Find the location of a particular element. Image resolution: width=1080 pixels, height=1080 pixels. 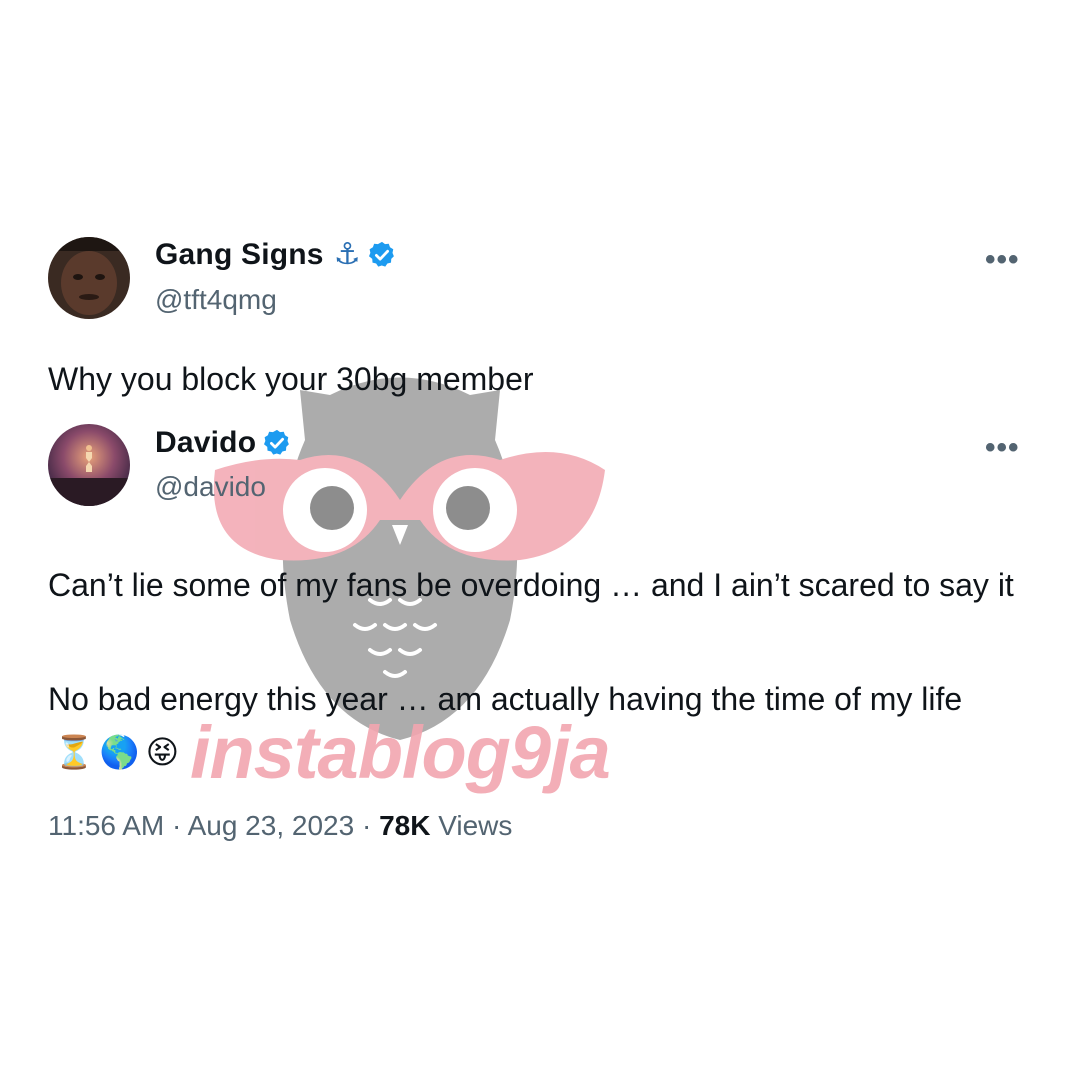

tweet-meta: 11:56 AM · Aug 23, 2023 · 78K Views is located at coordinates (280, 826).